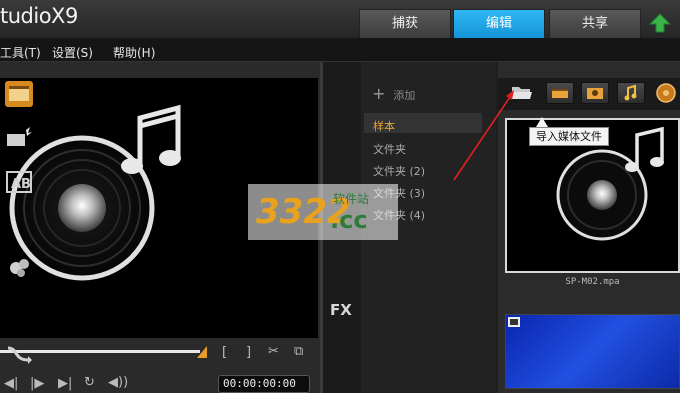 The width and height of the screenshot is (680, 393). Describe the element at coordinates (118, 382) in the screenshot. I see `volume-icon: ◀))` at that location.